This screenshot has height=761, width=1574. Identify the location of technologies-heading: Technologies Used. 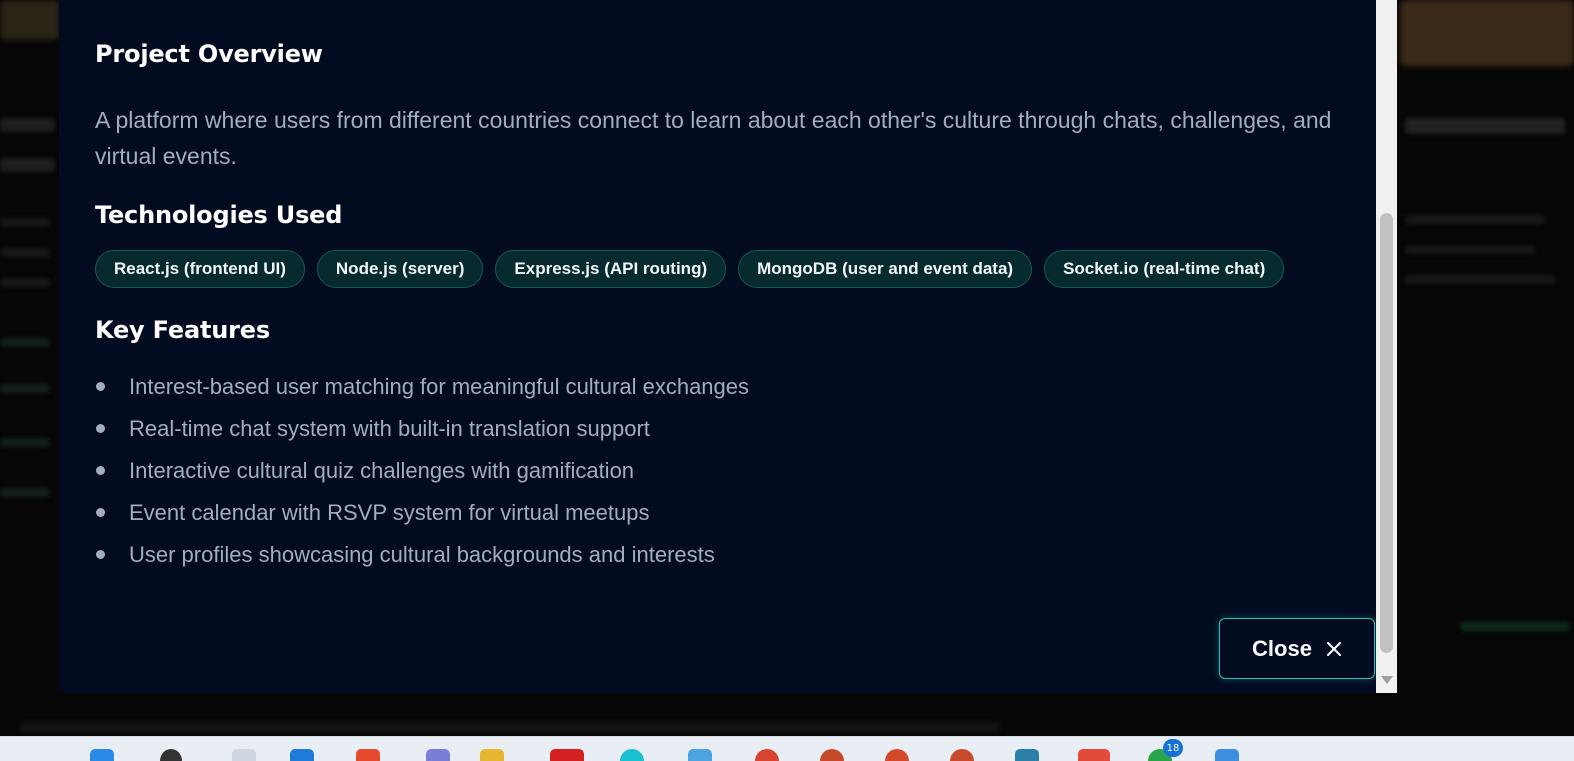
(219, 215).